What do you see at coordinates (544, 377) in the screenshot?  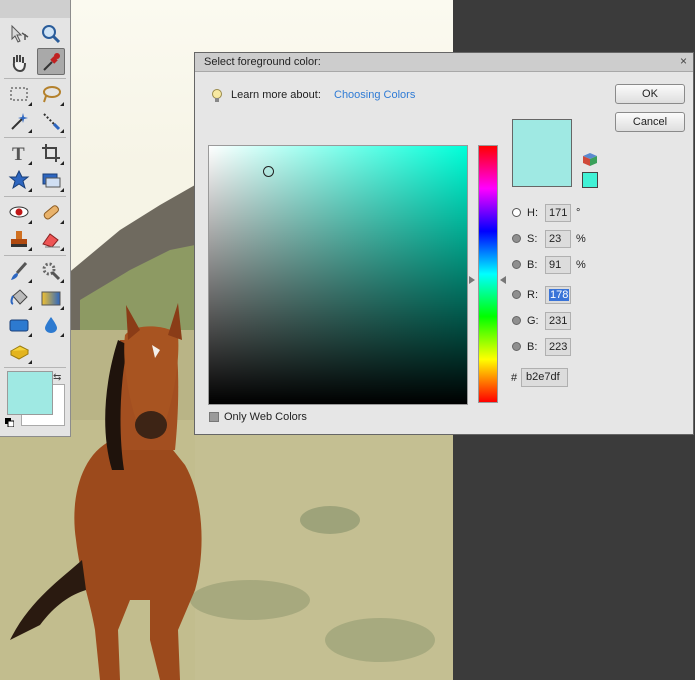 I see `hex-field: b2e7df` at bounding box center [544, 377].